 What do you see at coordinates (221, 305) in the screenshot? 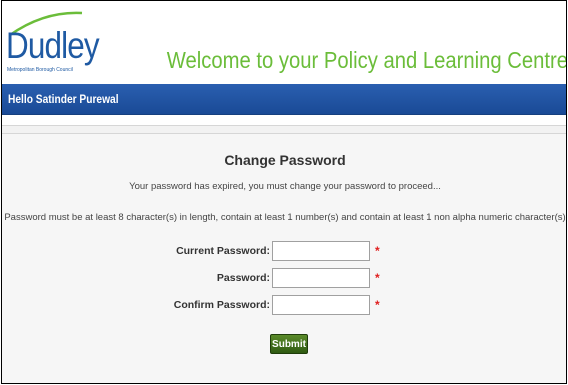
I see `confirm-password-label: Confirm Password:` at bounding box center [221, 305].